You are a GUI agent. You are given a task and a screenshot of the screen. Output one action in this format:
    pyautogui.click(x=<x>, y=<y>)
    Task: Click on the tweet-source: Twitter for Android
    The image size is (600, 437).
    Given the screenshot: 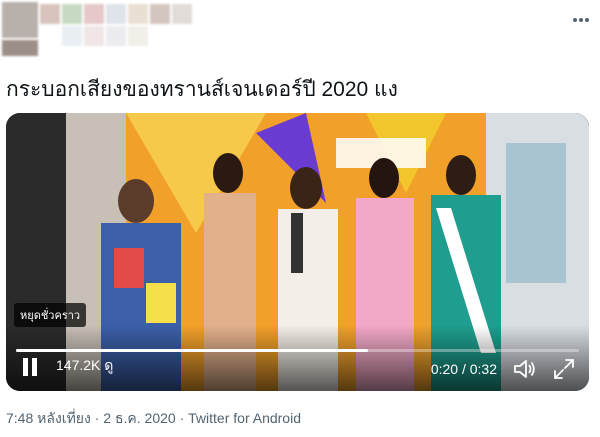 What is the action you would take?
    pyautogui.click(x=244, y=418)
    